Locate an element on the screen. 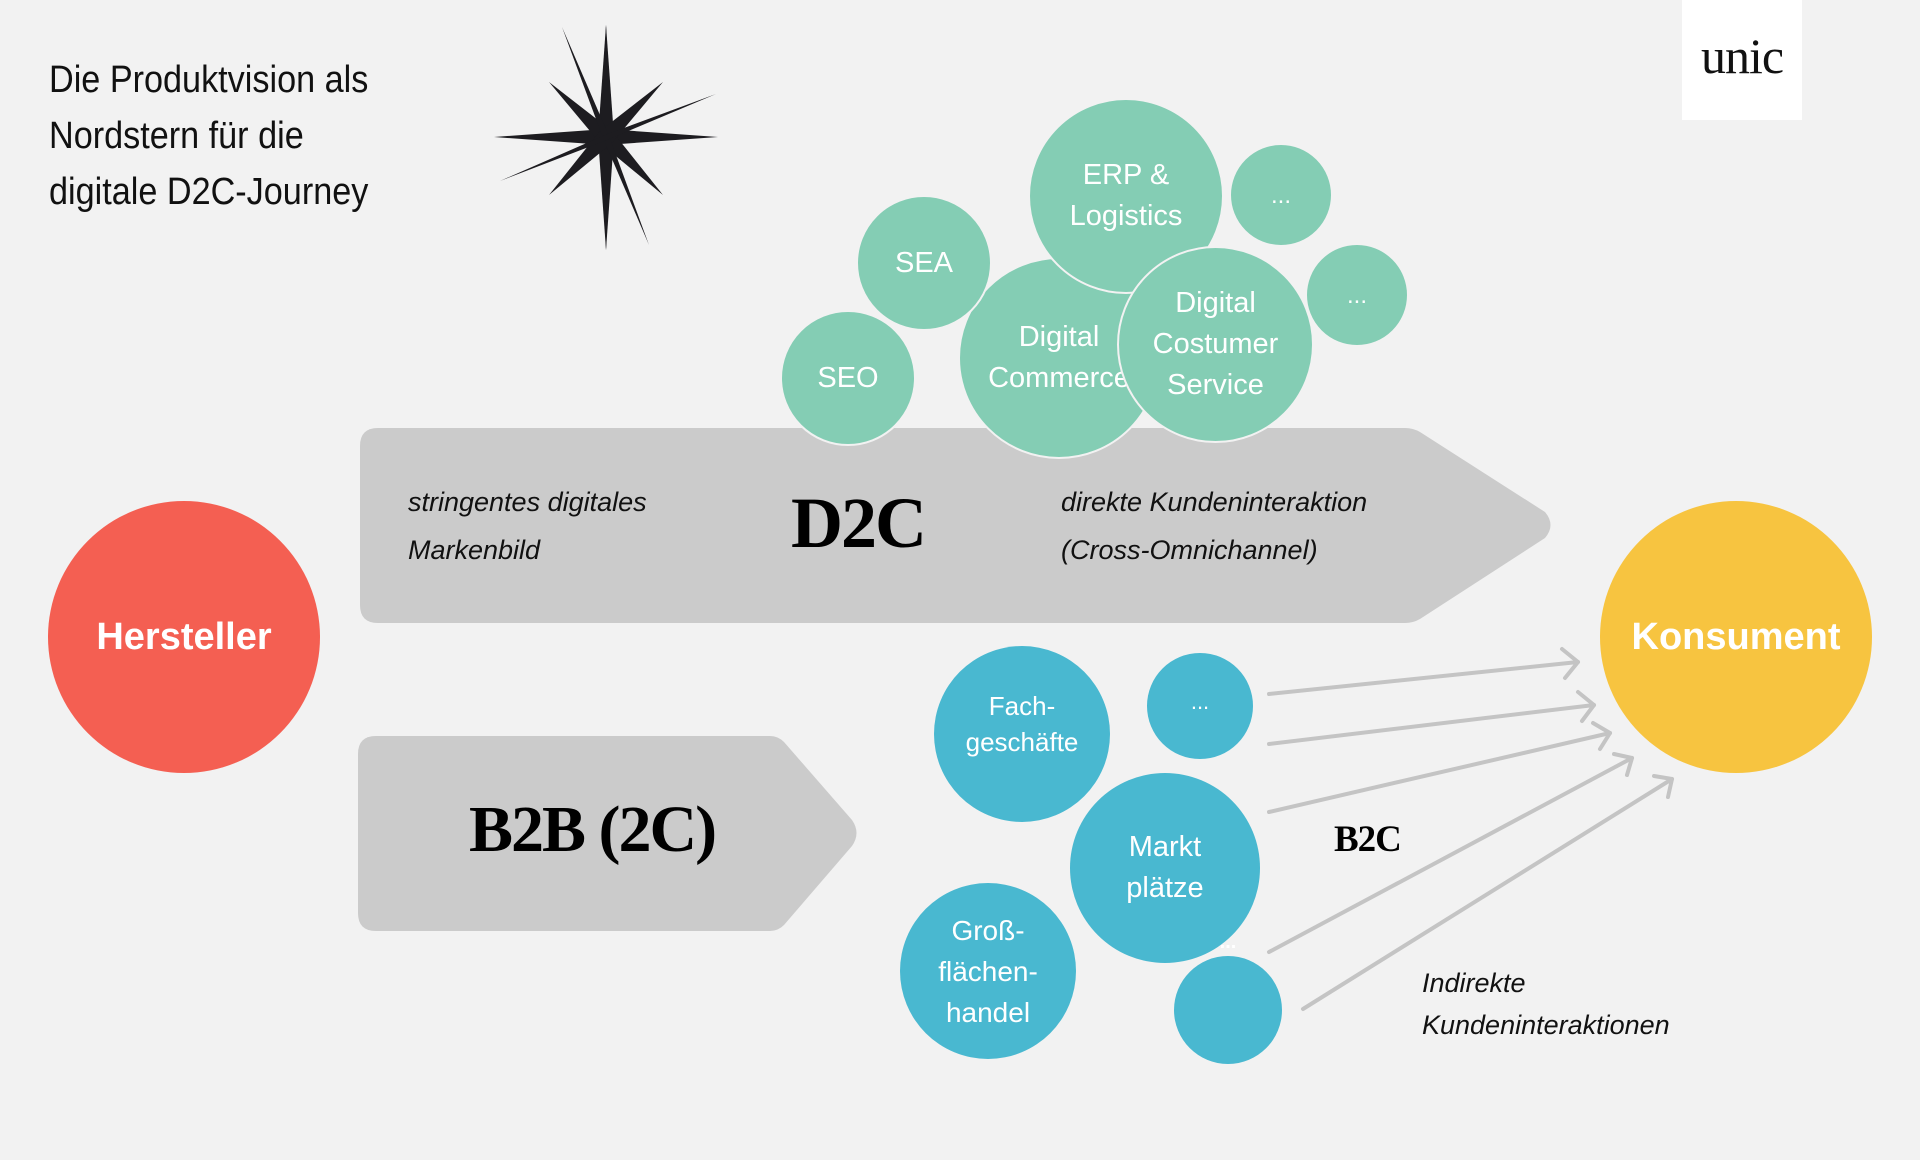 The image size is (1920, 1160). bubble-digital-customer-service: Digital Costumer Service is located at coordinates (1215, 344).